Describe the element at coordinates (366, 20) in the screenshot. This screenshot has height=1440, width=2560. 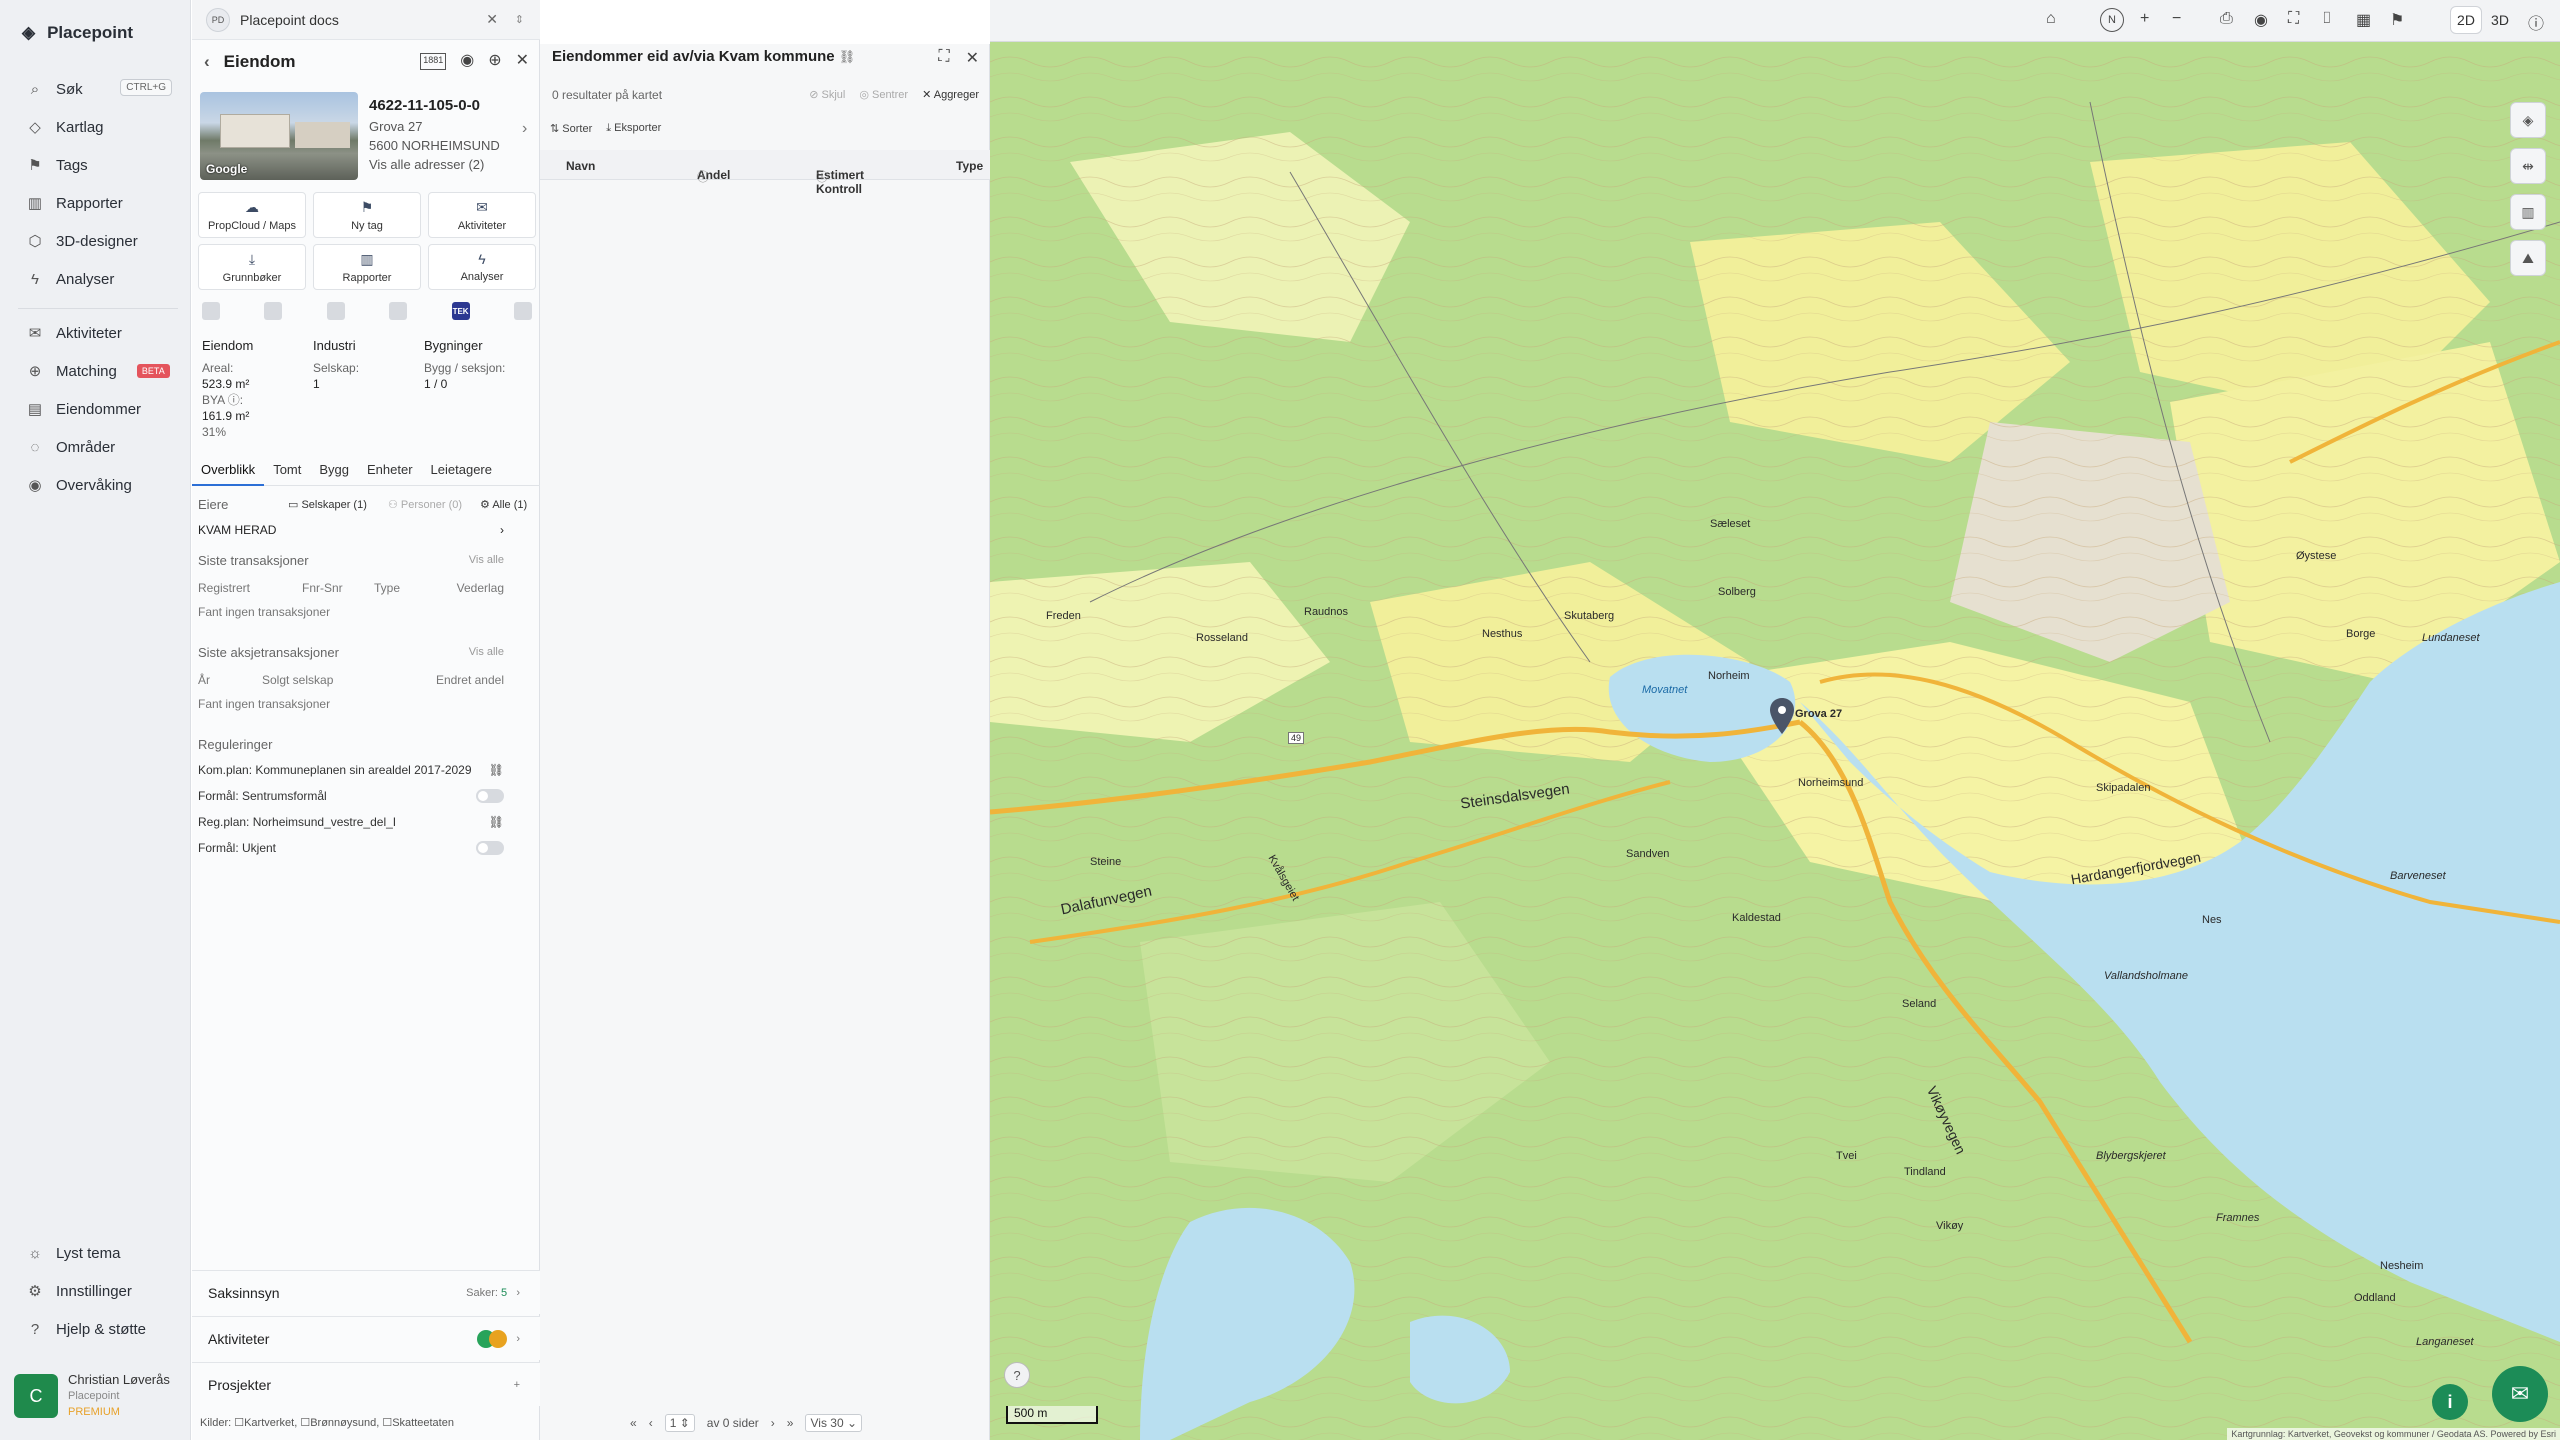
I see `doc-selector: PD Placepoint docs ✕ ⇕` at that location.